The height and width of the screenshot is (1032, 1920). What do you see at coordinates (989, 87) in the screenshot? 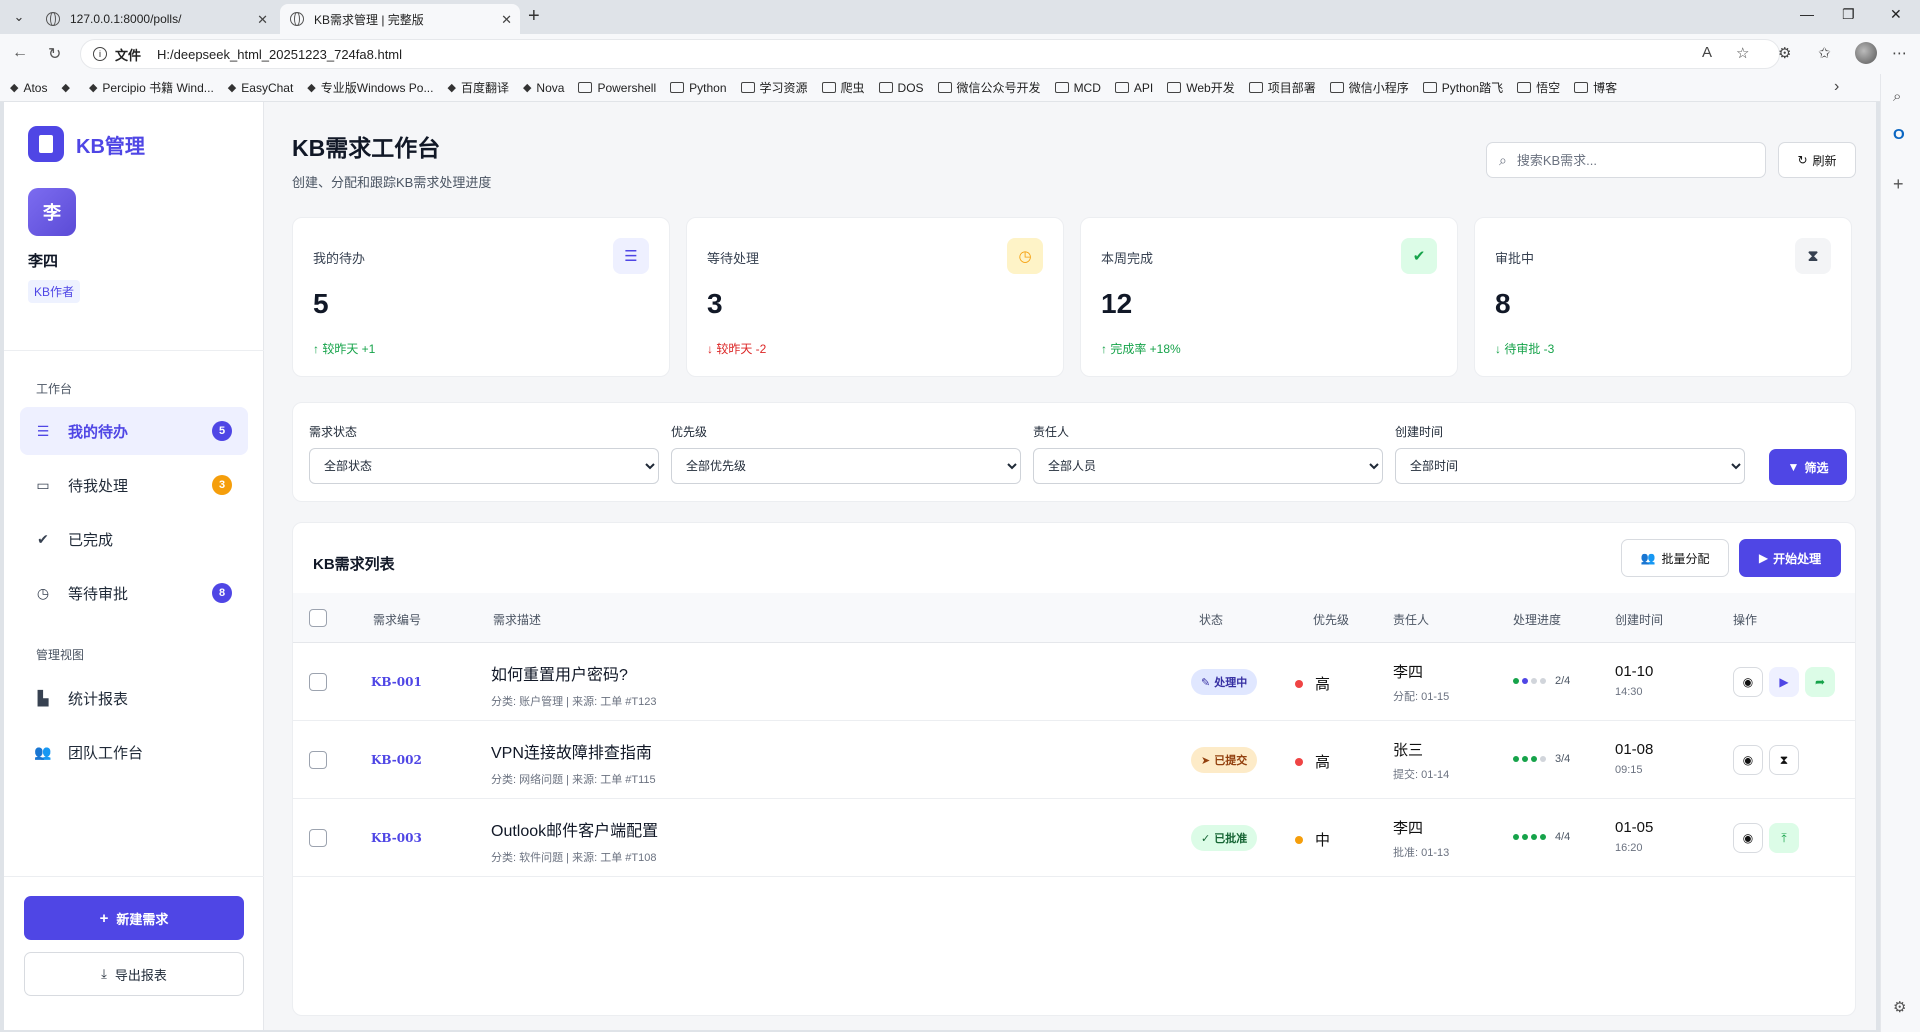
I see `bookmark-item: 微信公众号开发` at bounding box center [989, 87].